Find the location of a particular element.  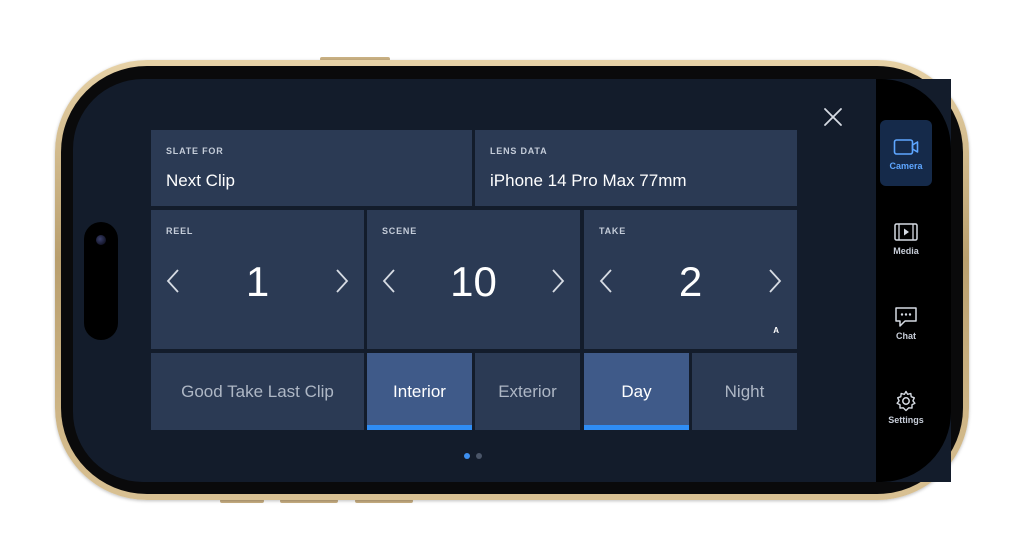

lens-data-label: LENS DATA is located at coordinates (519, 151).